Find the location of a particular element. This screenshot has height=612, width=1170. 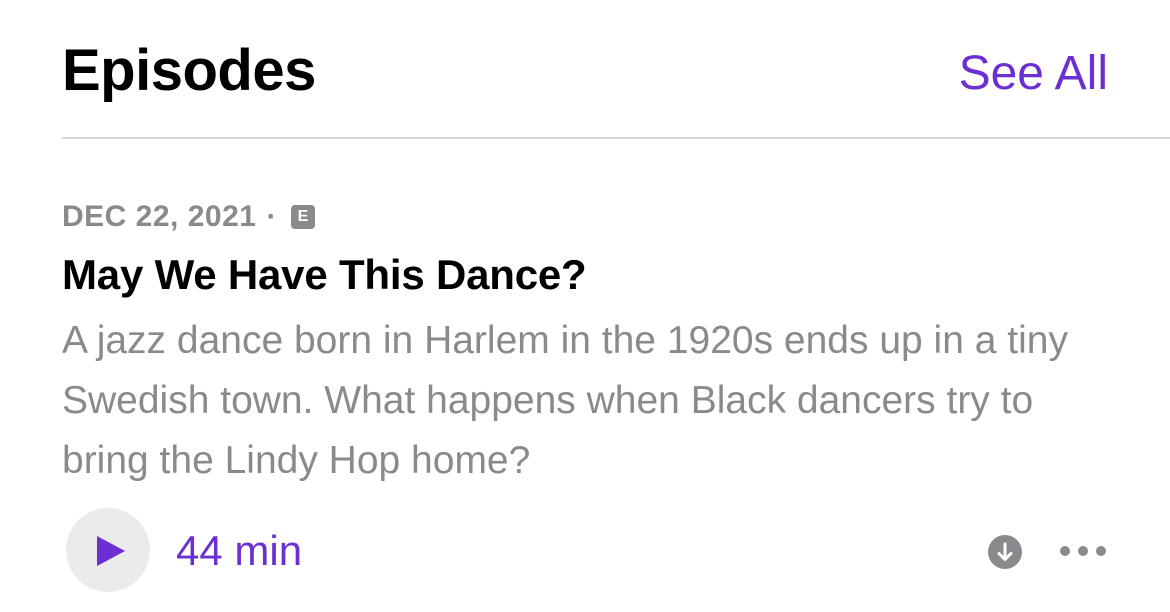

episodes-header: Episodes See All is located at coordinates (585, 70).